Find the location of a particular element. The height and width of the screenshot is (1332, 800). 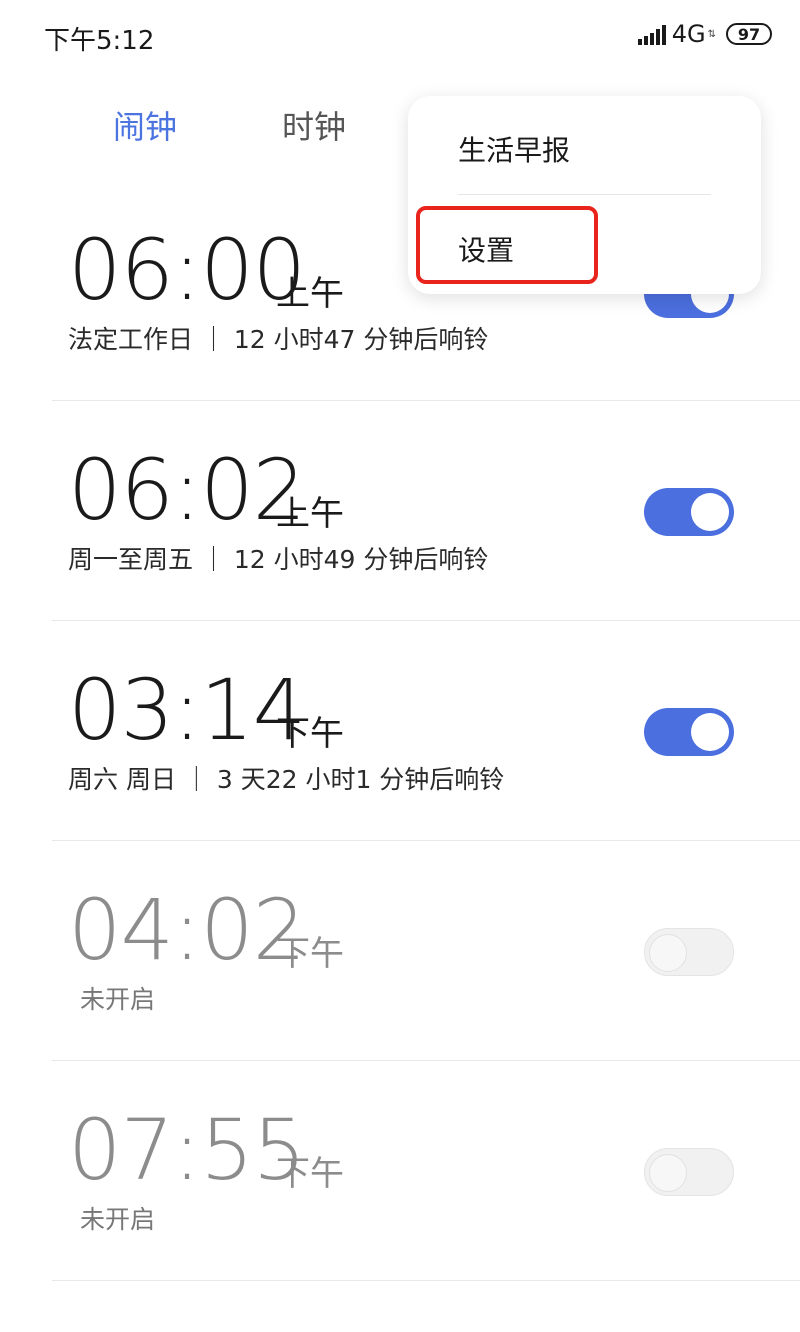

alarm-time: 03:14 is located at coordinates (187, 710).